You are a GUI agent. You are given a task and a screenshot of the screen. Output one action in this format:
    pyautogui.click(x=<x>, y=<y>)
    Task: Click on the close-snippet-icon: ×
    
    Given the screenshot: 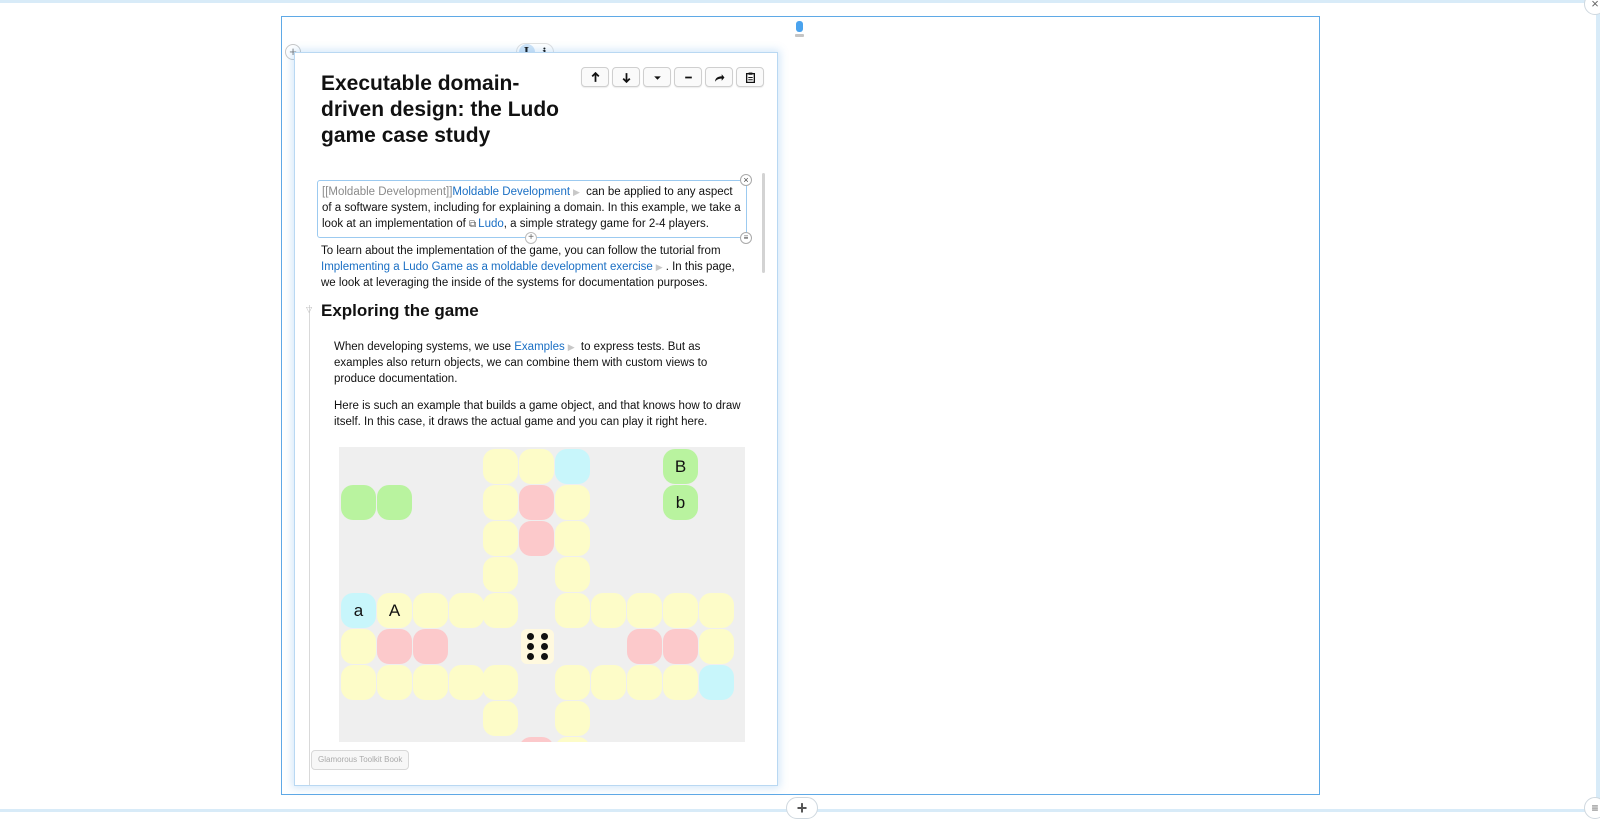 What is the action you would take?
    pyautogui.click(x=746, y=180)
    